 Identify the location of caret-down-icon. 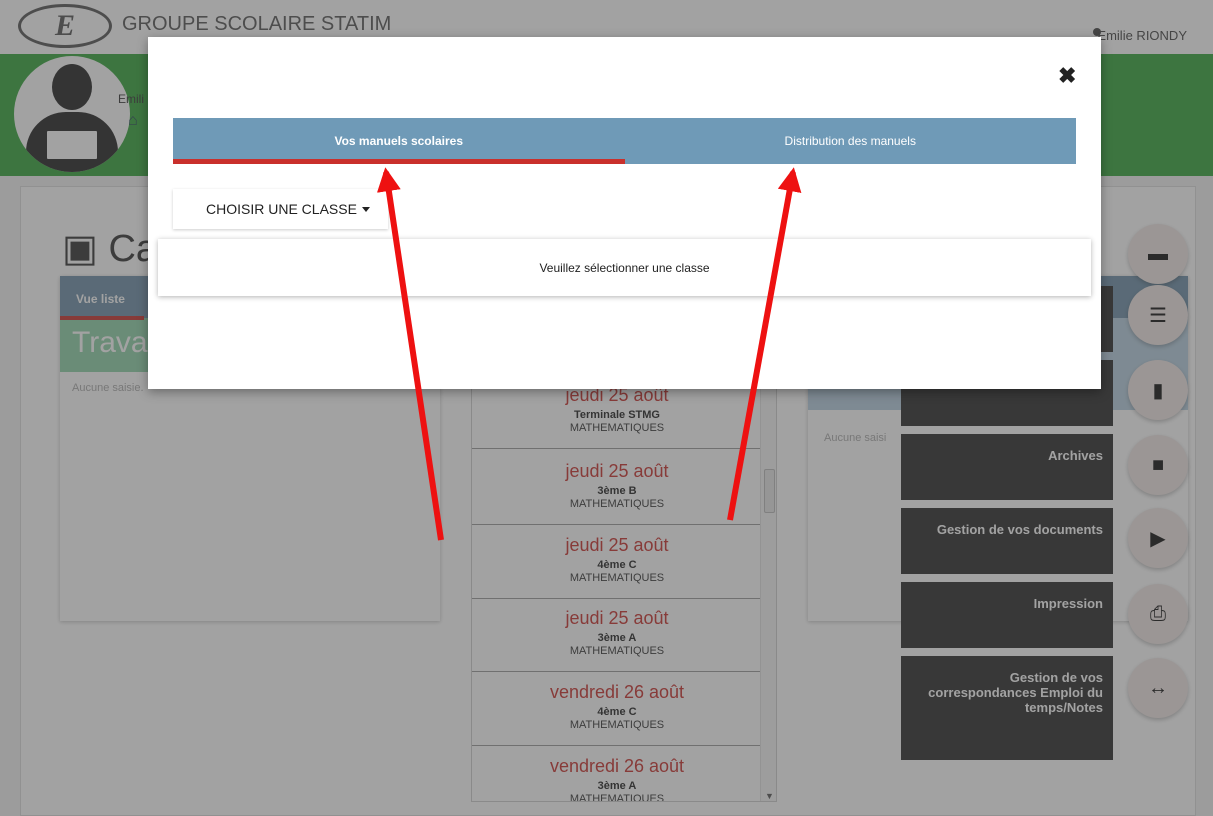
(365, 209).